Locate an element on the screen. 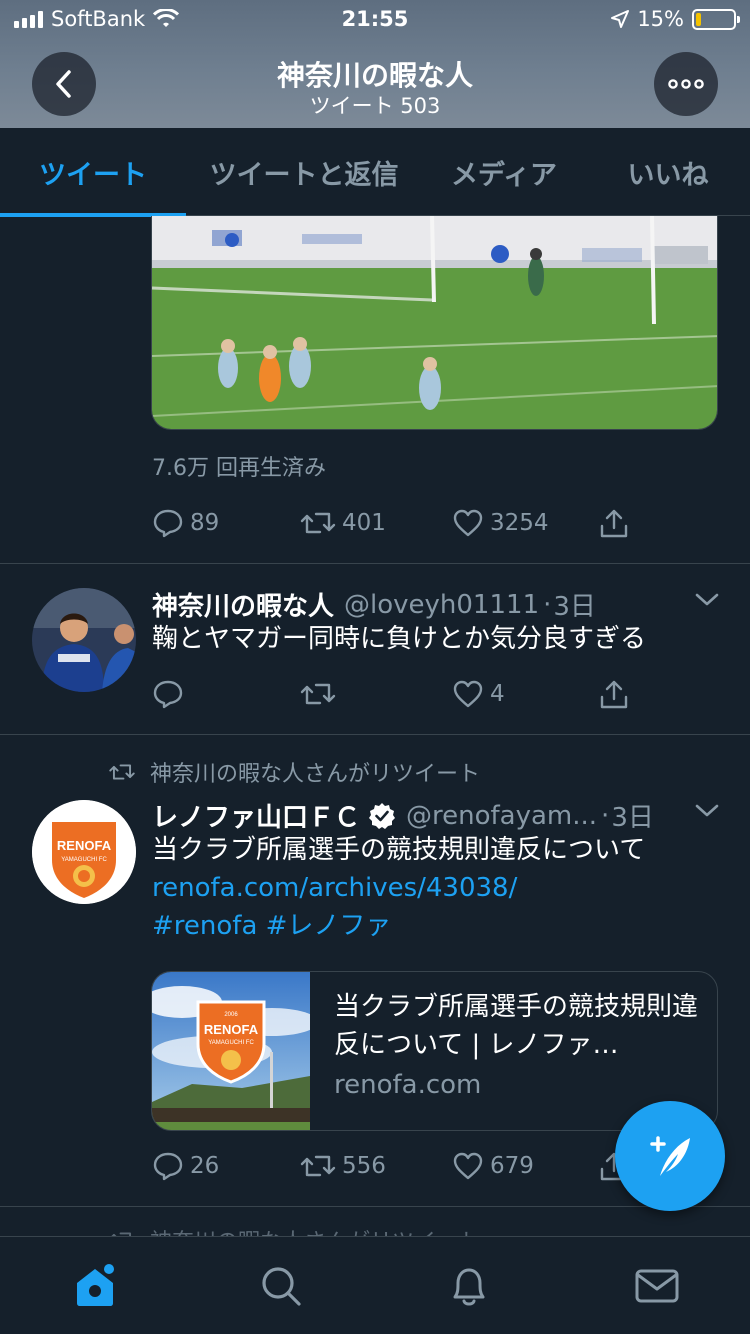  display-name: レノファ山口ＦＣ is located at coordinates (256, 815).